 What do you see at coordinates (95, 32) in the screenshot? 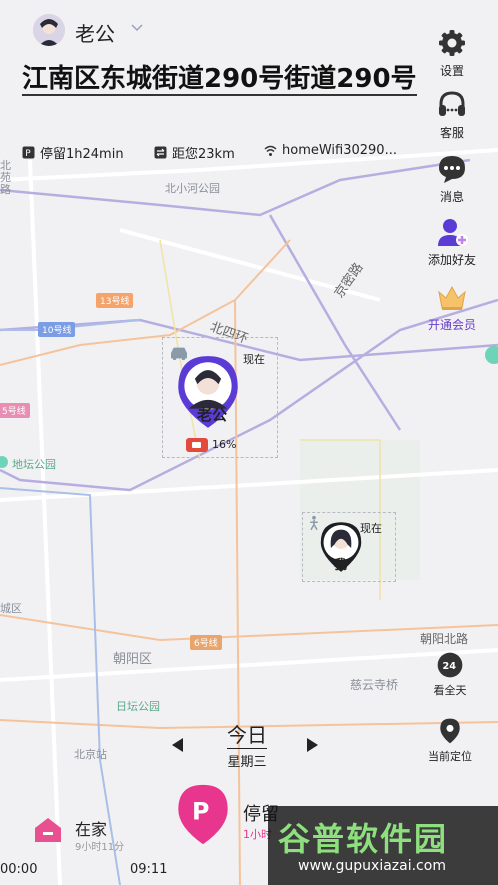
I see `partner-name: 老公` at bounding box center [95, 32].